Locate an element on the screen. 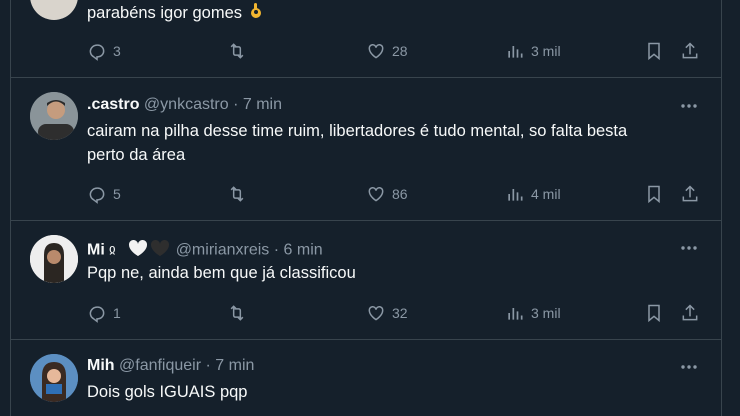 The height and width of the screenshot is (416, 740). user-handle: @ynkcastro is located at coordinates (186, 104).